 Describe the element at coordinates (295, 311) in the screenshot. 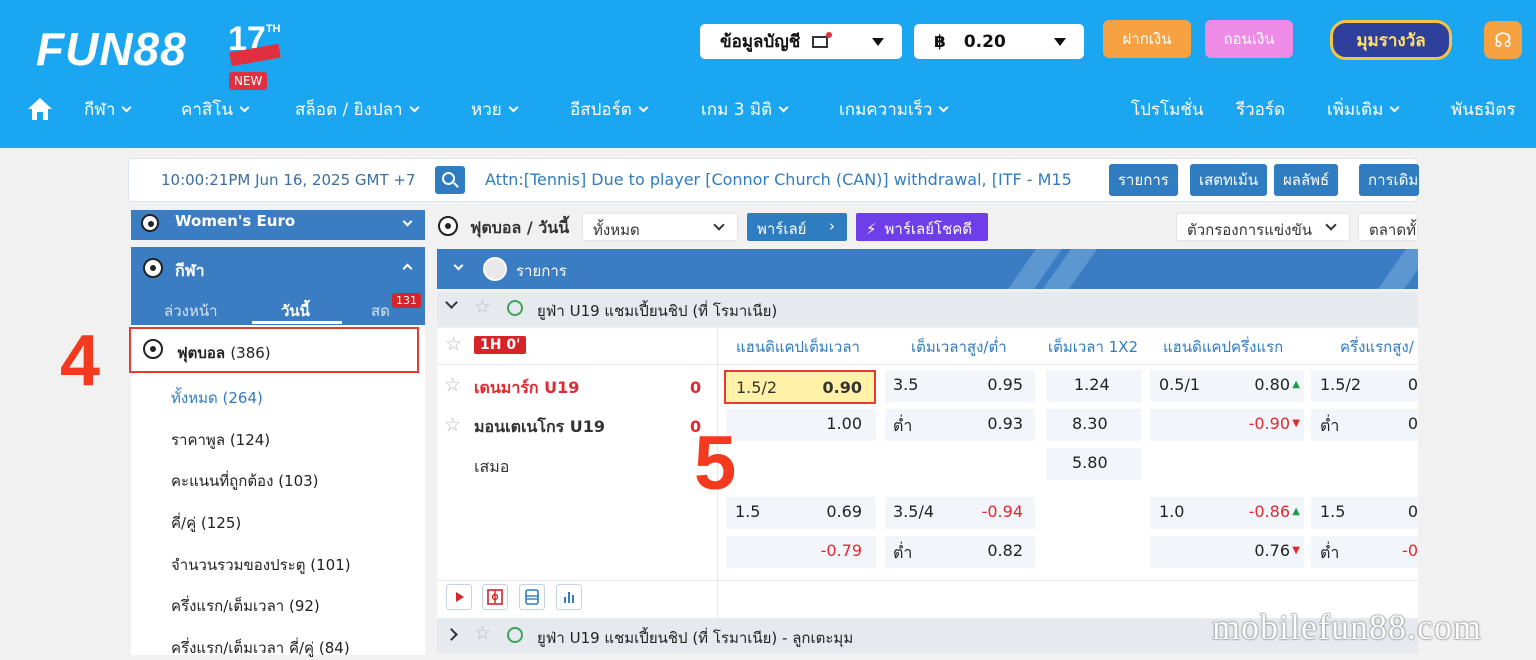

I see `tab-today: วันนี้` at that location.